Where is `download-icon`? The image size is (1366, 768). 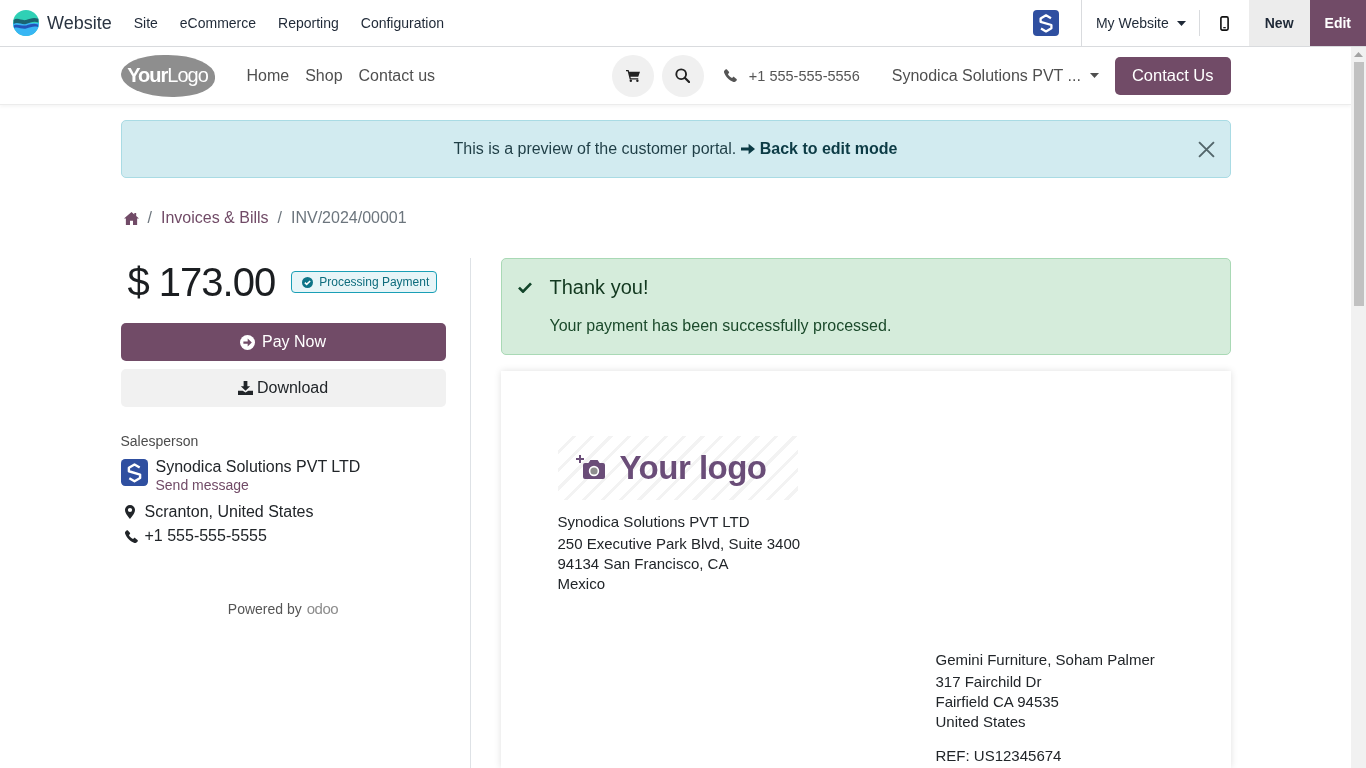 download-icon is located at coordinates (245, 388).